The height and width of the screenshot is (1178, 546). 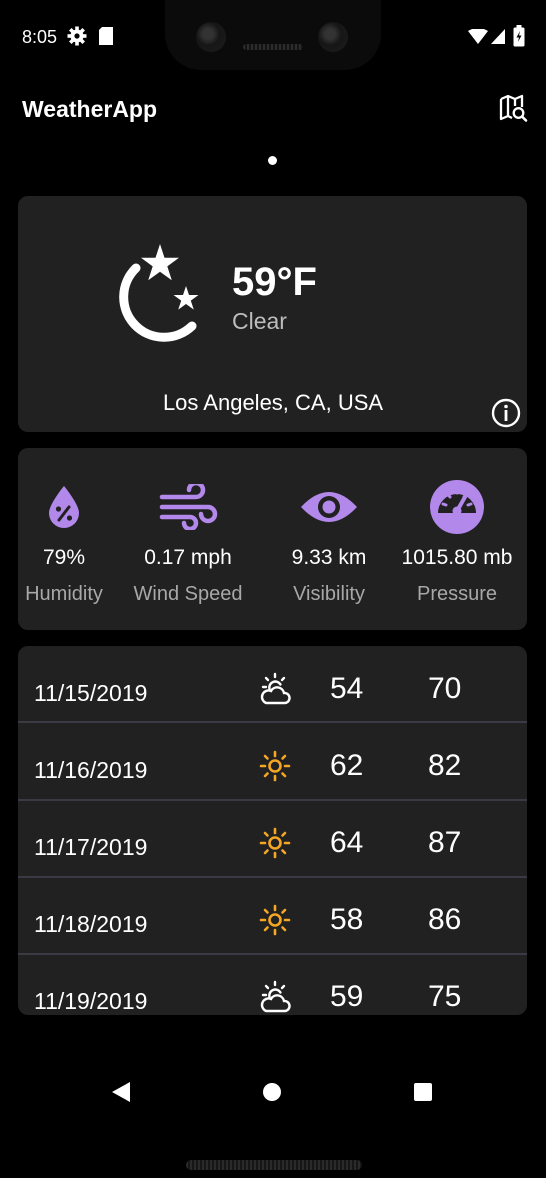 What do you see at coordinates (329, 594) in the screenshot?
I see `visibility-label: Visibility` at bounding box center [329, 594].